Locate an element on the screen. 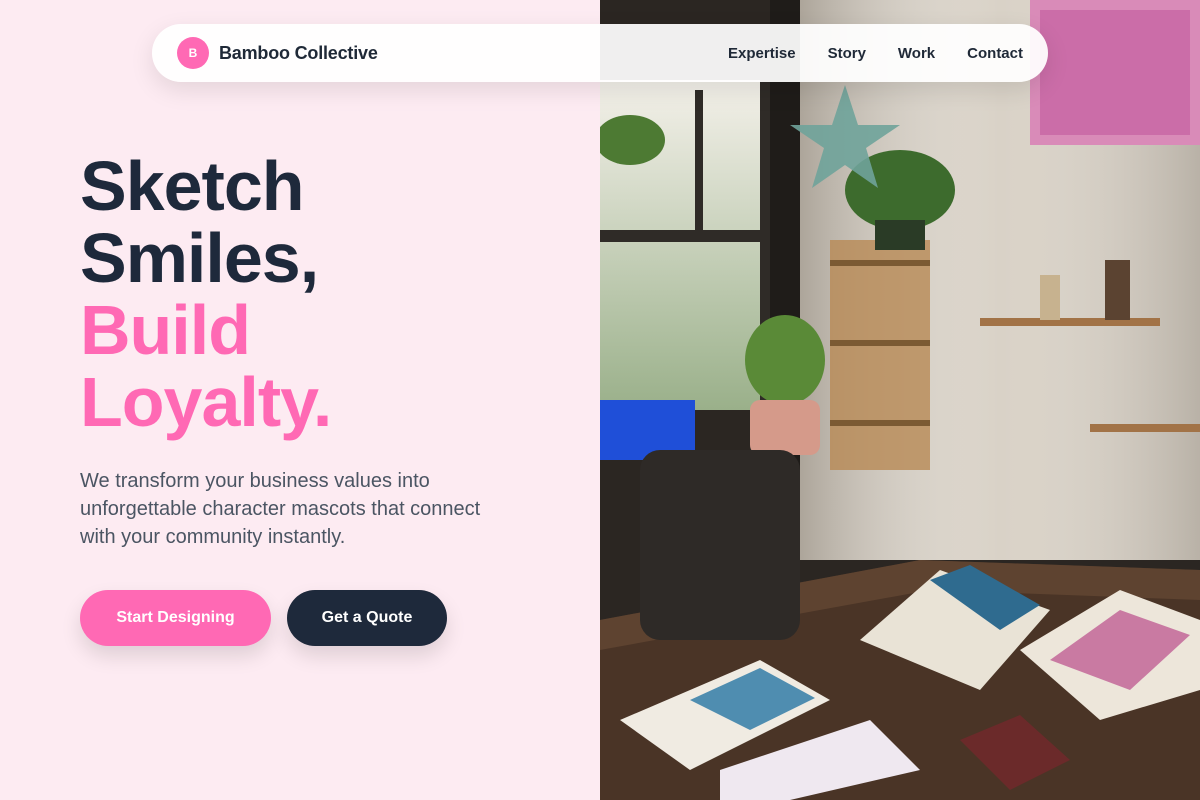  brand-logo-icon: B is located at coordinates (193, 53).